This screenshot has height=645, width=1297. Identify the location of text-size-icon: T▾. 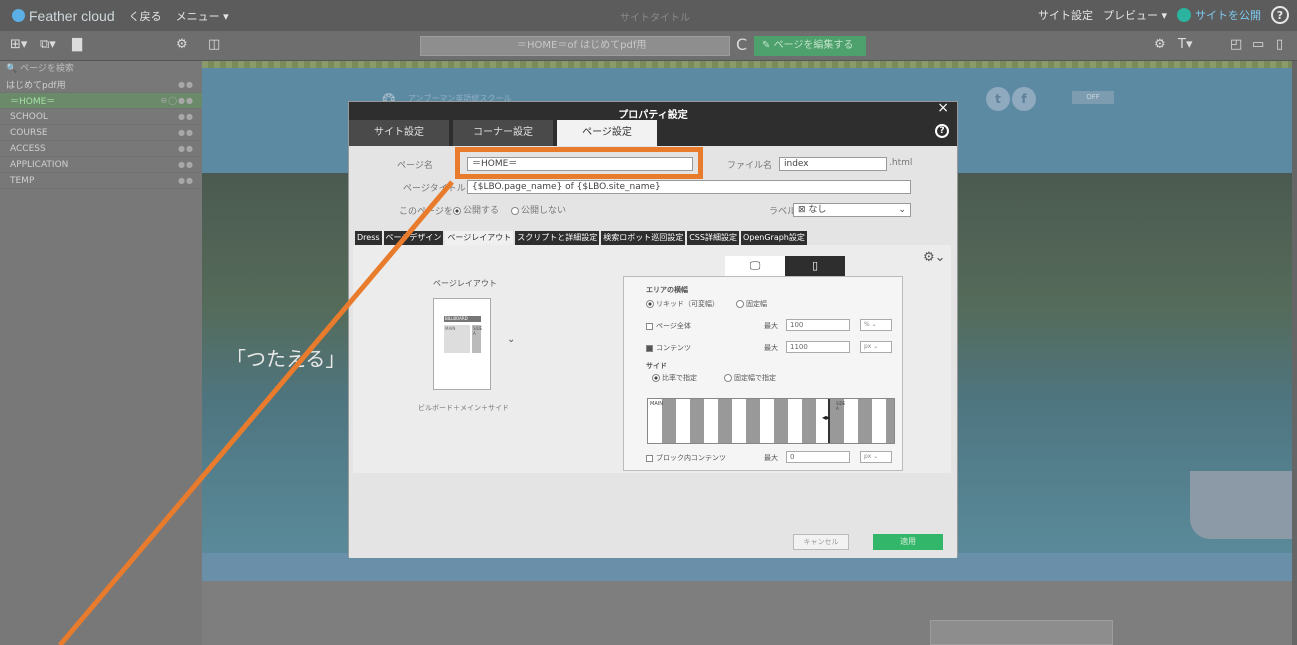
(1185, 44).